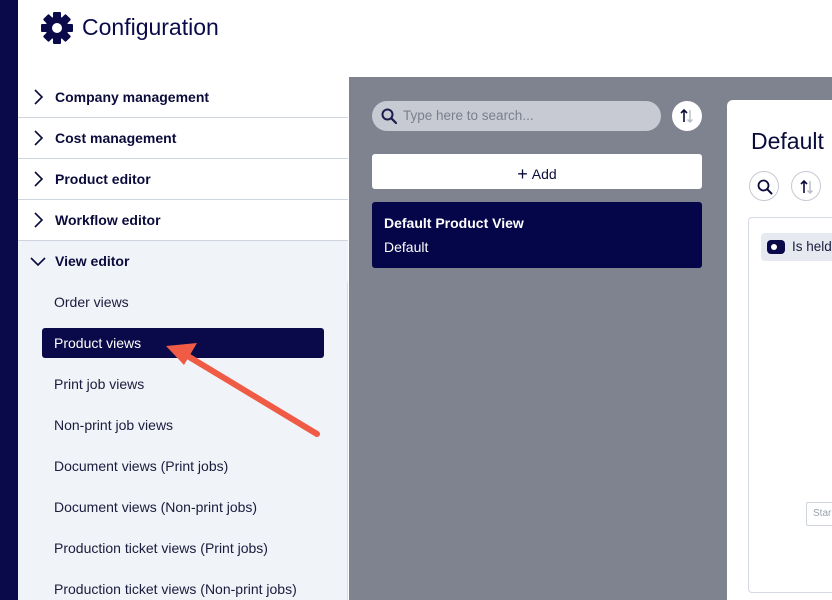  Describe the element at coordinates (99, 384) in the screenshot. I see `view-item-print-job-views: Print job views` at that location.